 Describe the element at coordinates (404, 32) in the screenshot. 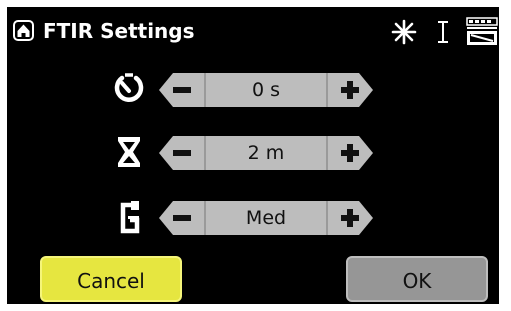

I see `laser-icon` at that location.